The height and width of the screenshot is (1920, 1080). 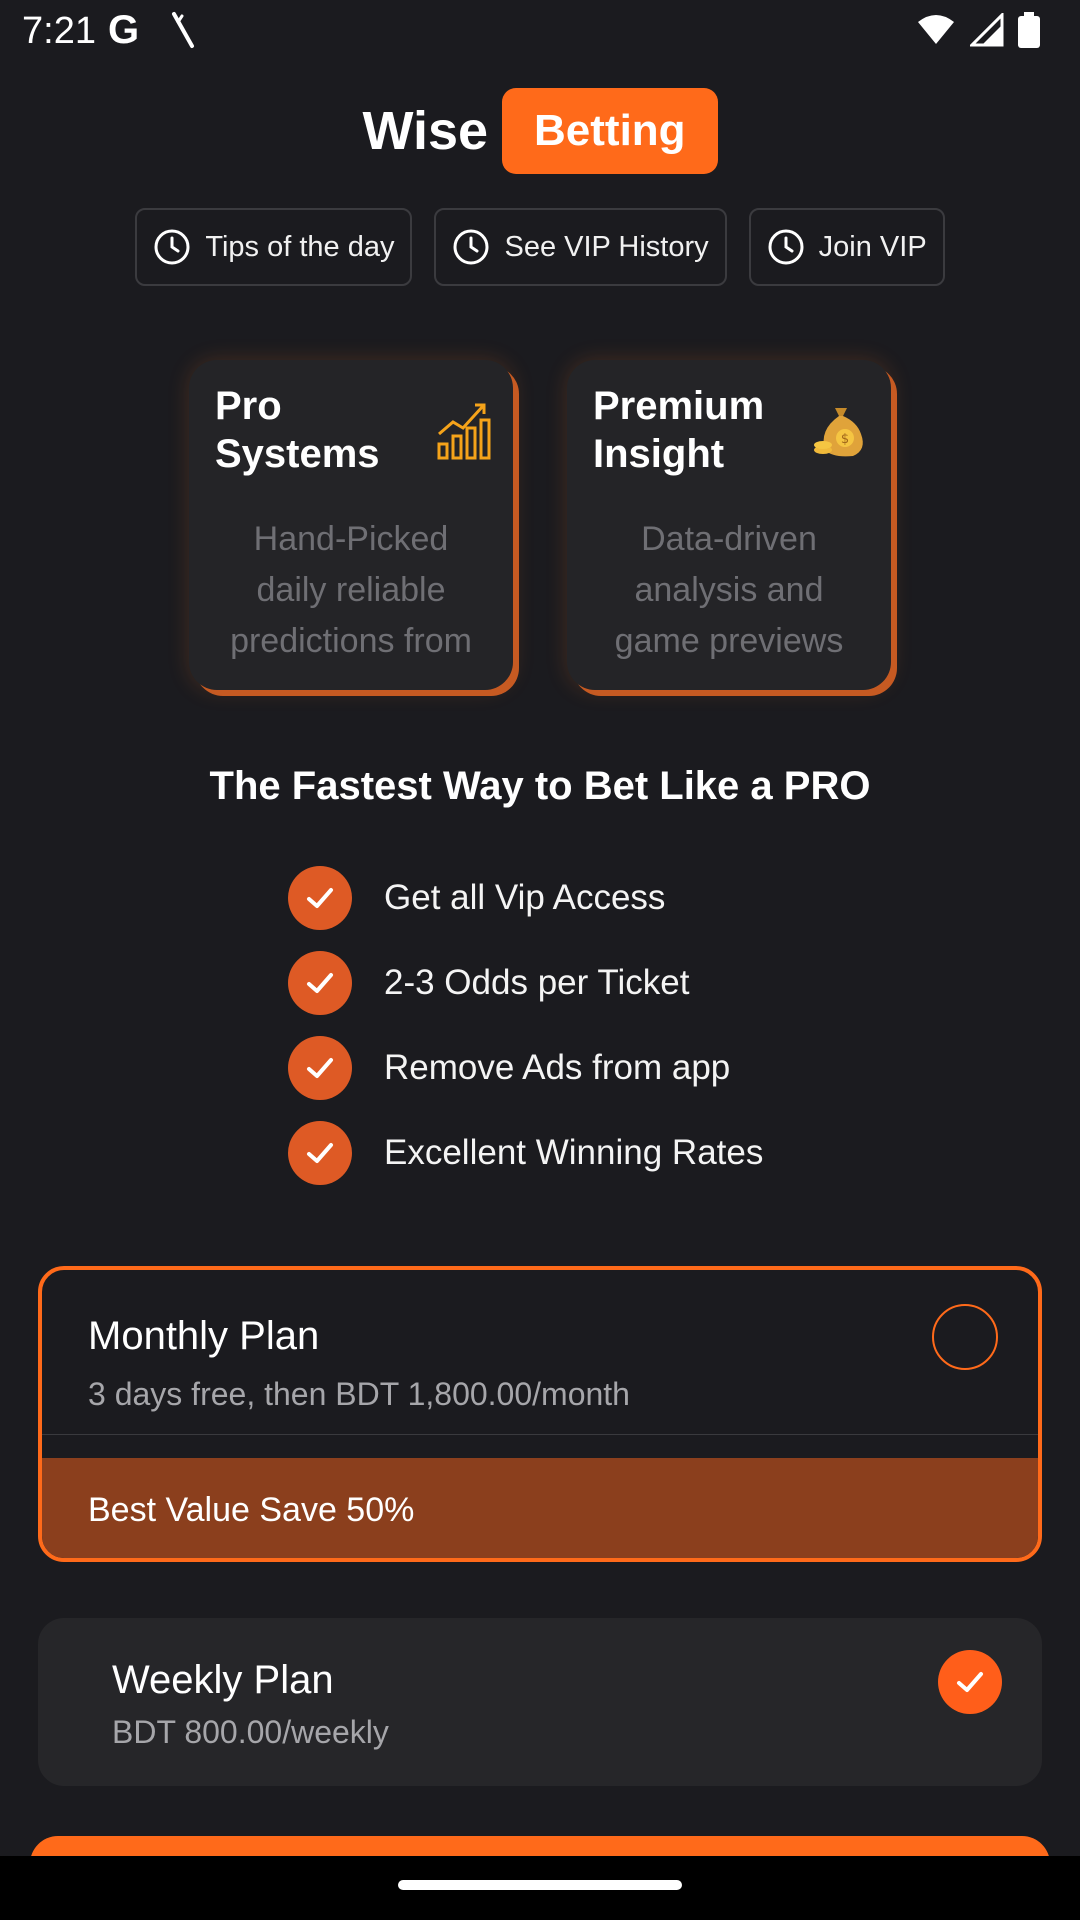 I want to click on benefit-item: Remove Ads from app, so click(x=525, y=1068).